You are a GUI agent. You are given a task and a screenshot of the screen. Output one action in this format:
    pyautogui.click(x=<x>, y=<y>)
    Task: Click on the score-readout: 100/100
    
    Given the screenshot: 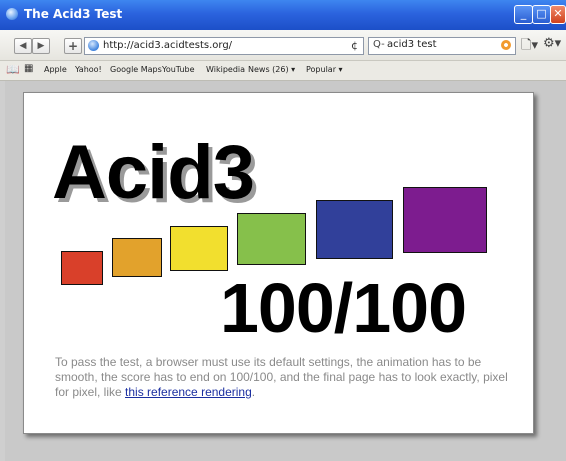 What is the action you would take?
    pyautogui.click(x=343, y=308)
    